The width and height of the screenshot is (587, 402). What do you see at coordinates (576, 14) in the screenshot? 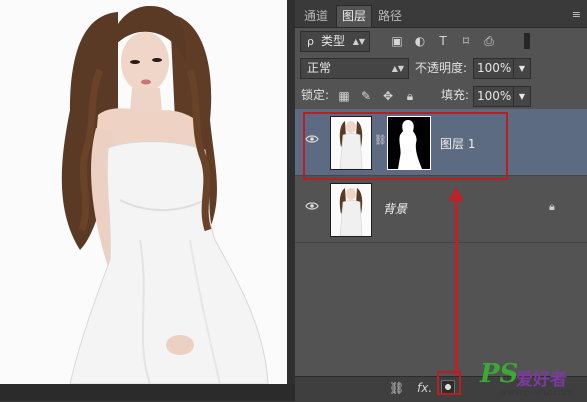
I see `panel-menu-icon: ≡` at bounding box center [576, 14].